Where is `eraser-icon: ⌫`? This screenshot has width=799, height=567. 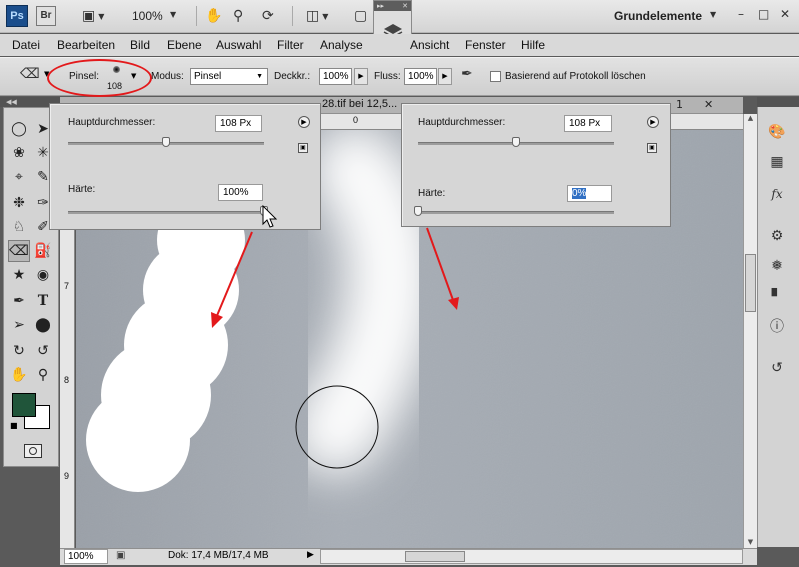 eraser-icon: ⌫ is located at coordinates (19, 251).